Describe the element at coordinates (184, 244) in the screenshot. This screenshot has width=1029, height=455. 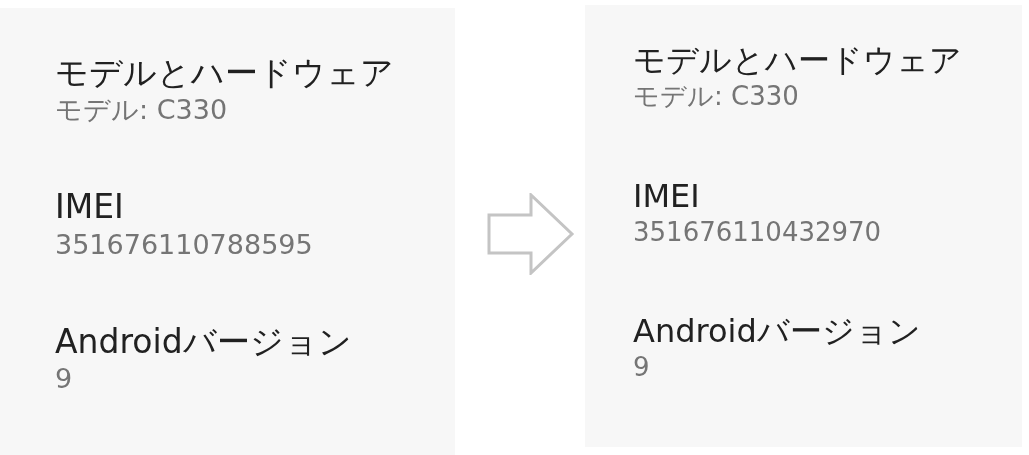
I see `setting-value: 351676110788595` at that location.